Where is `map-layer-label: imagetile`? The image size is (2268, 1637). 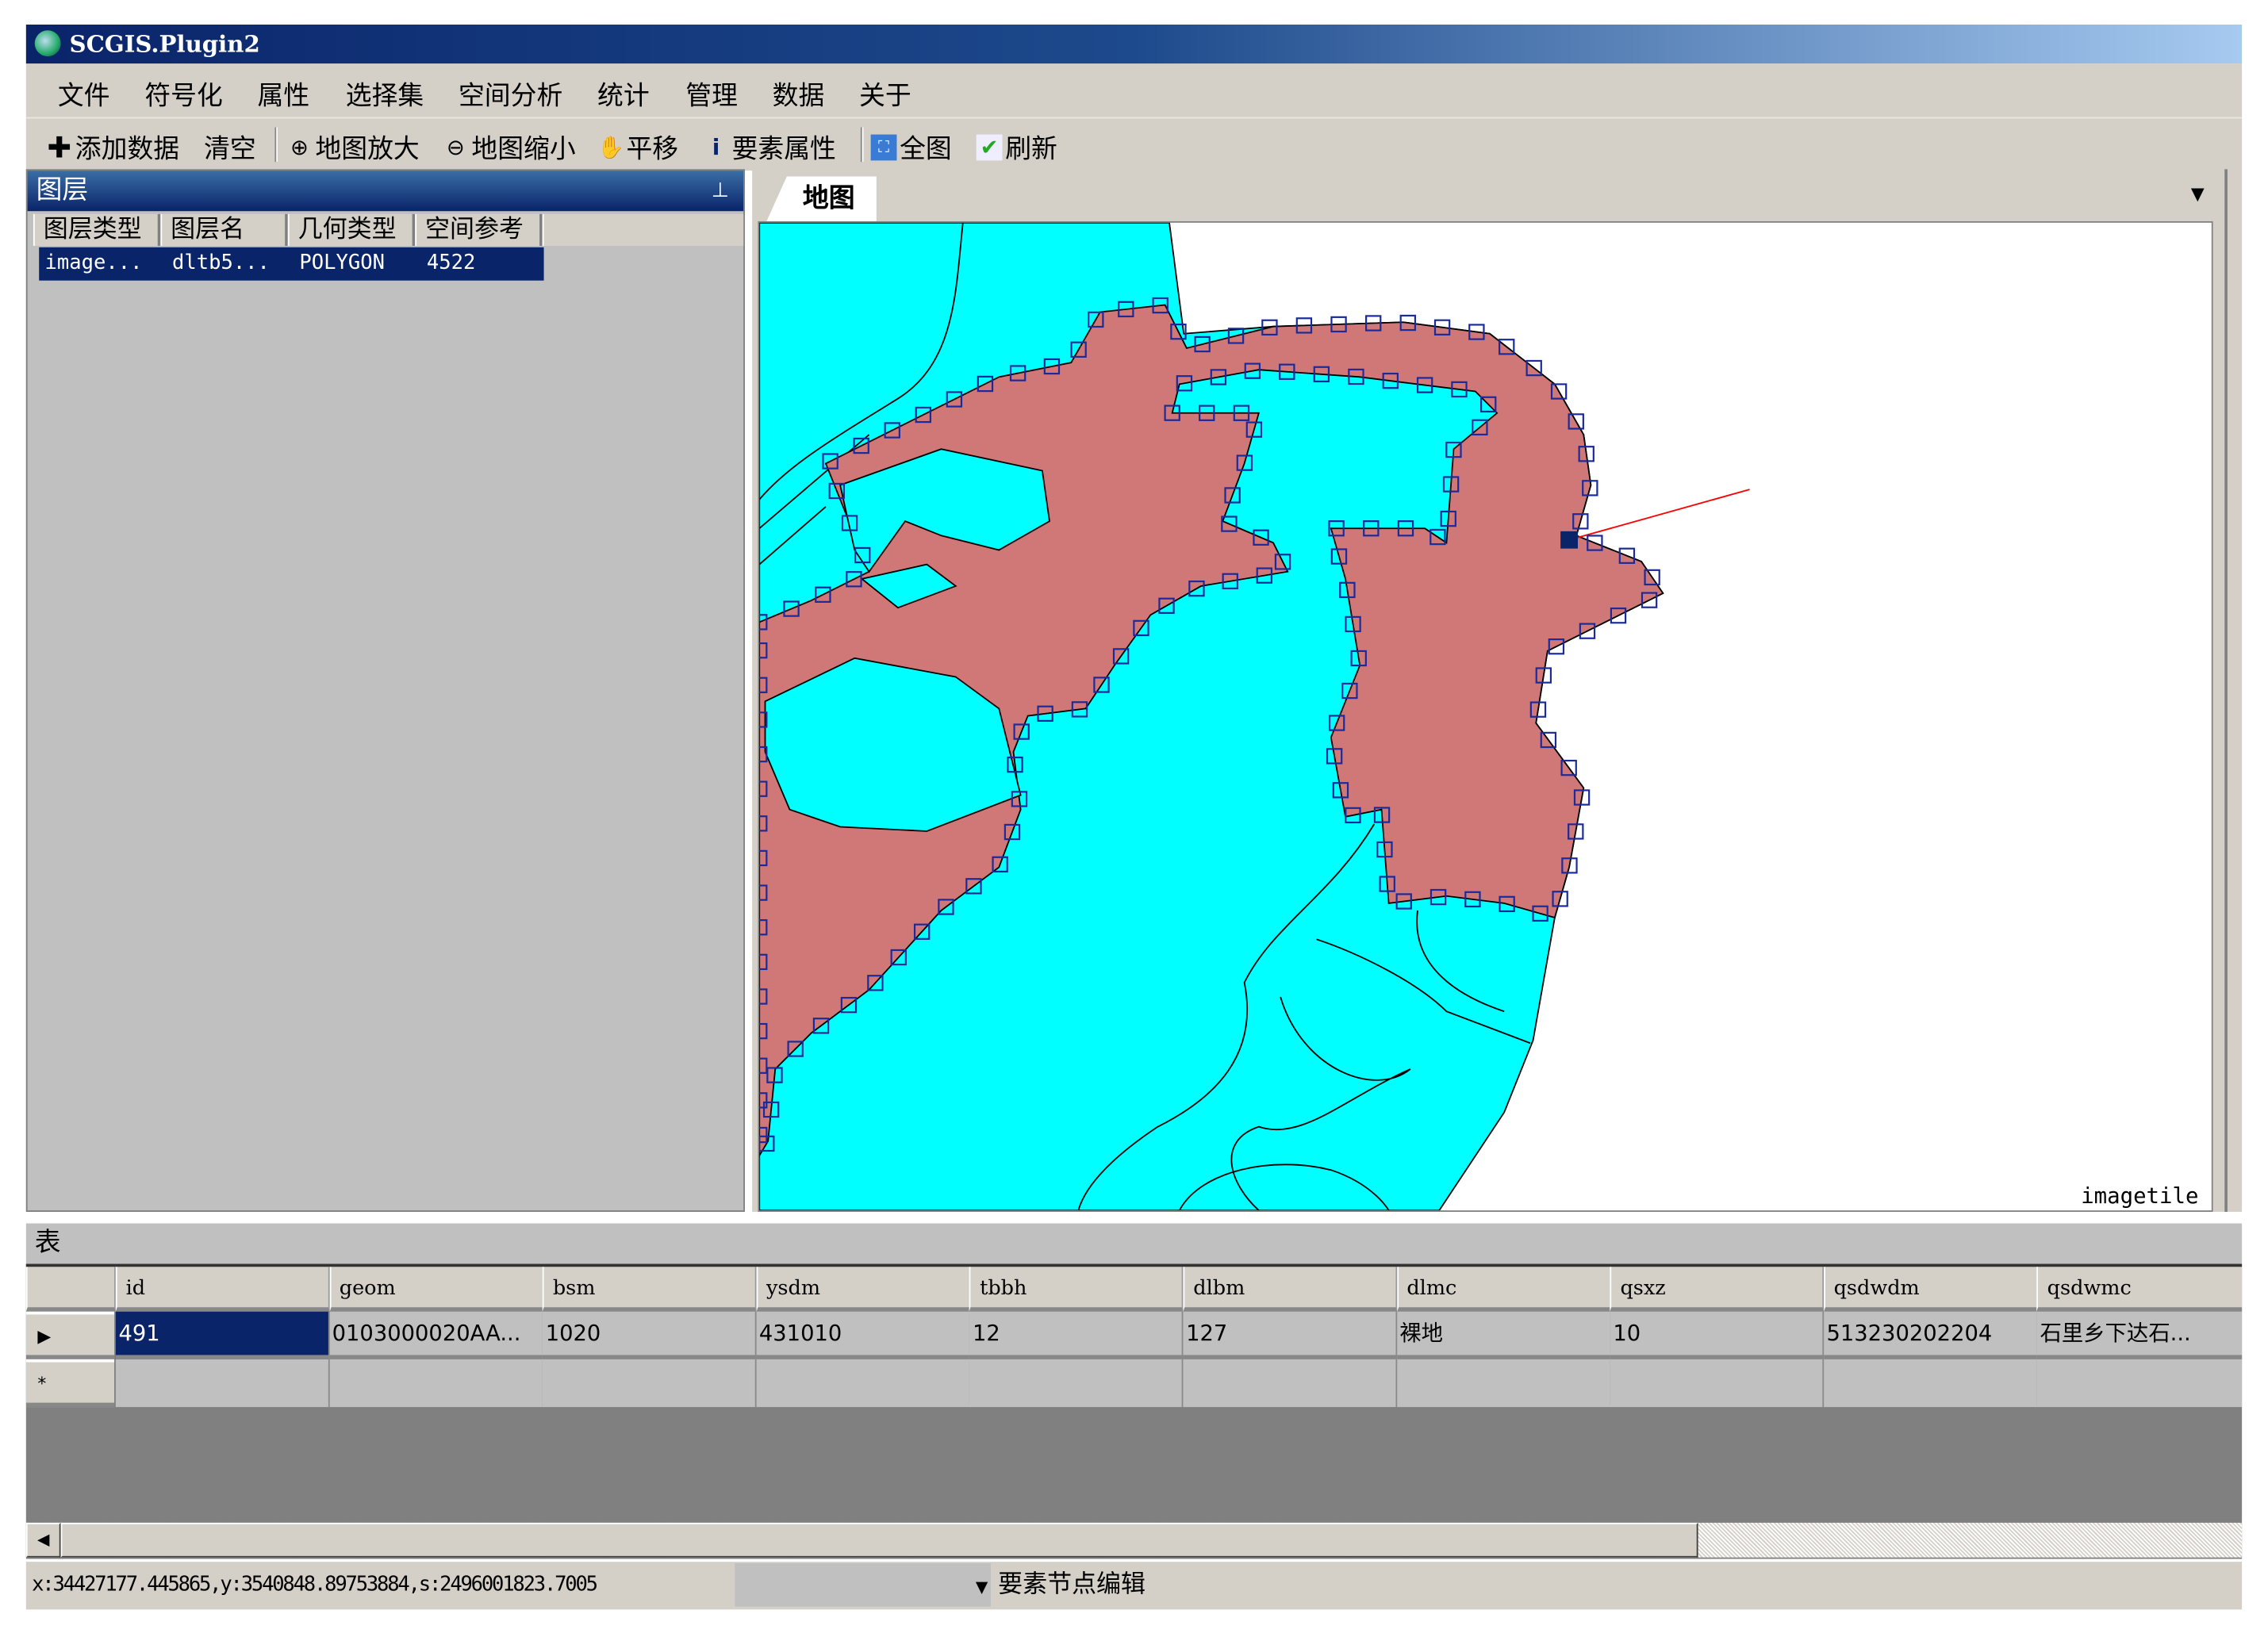 map-layer-label: imagetile is located at coordinates (2140, 1196).